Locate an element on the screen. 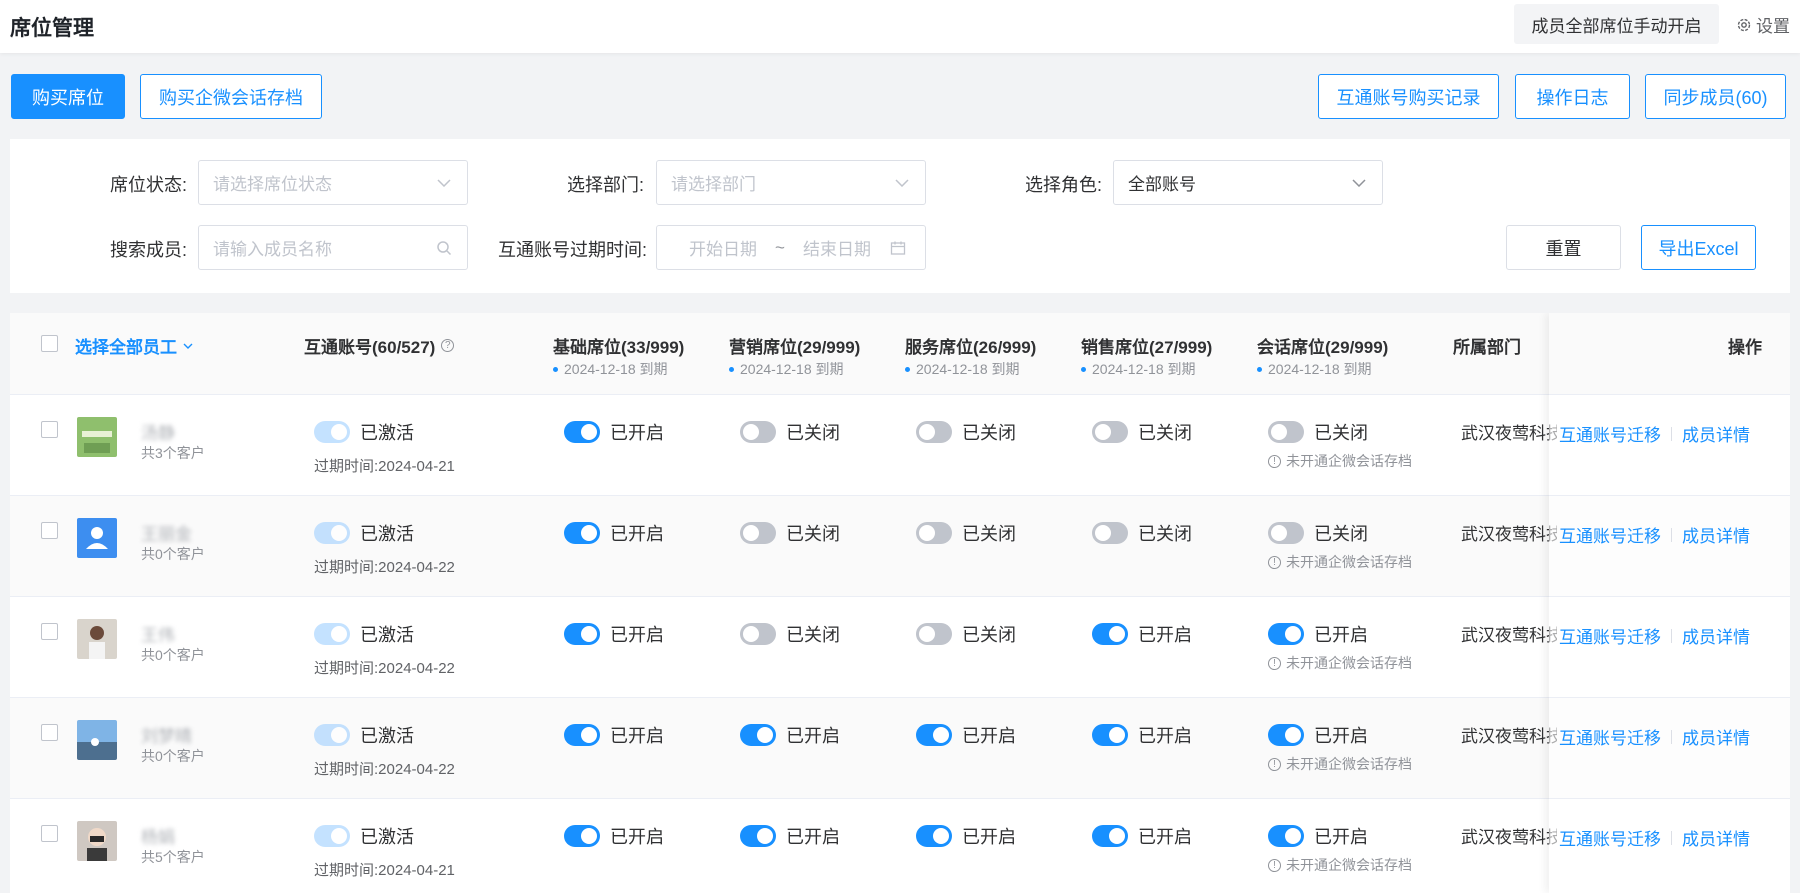 This screenshot has height=893, width=1800. member-customers: 共0个客户 is located at coordinates (173, 554).